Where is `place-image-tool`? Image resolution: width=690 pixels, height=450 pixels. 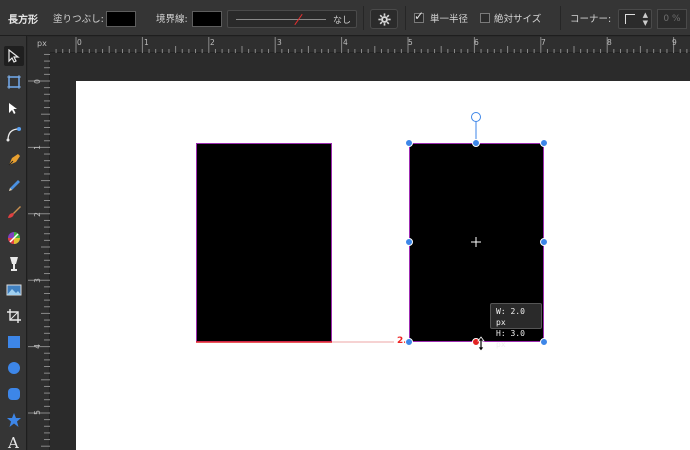
place-image-tool is located at coordinates (14, 290).